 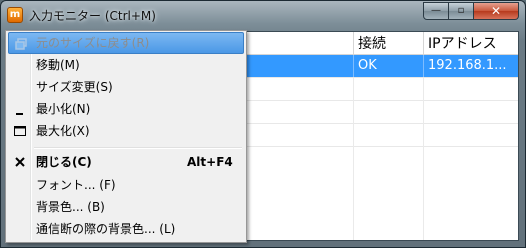 What do you see at coordinates (58, 65) in the screenshot?
I see `menu-item-label: 移動(M)` at bounding box center [58, 65].